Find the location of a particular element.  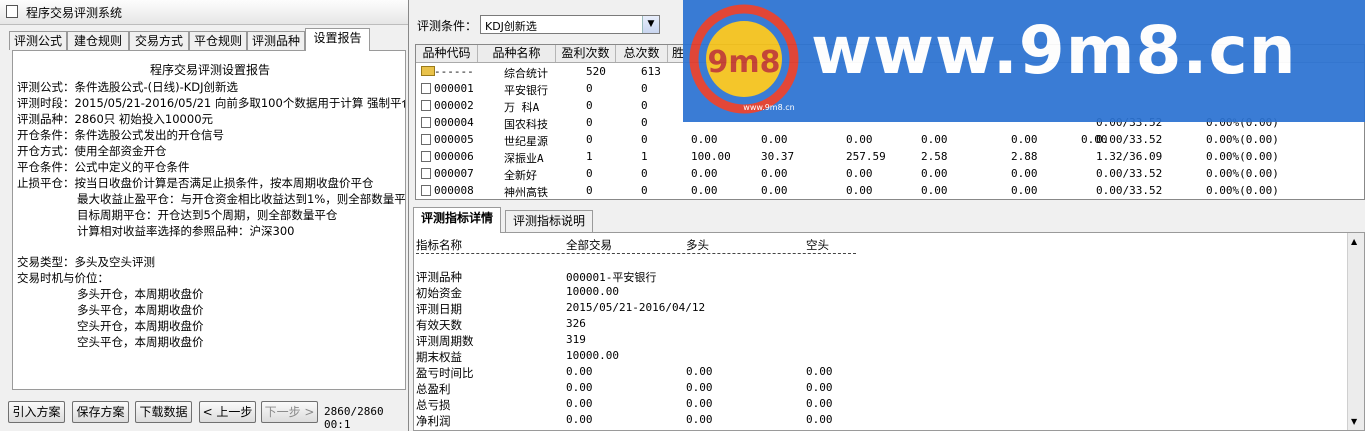

detail-label: 有效天数 is located at coordinates (439, 325).